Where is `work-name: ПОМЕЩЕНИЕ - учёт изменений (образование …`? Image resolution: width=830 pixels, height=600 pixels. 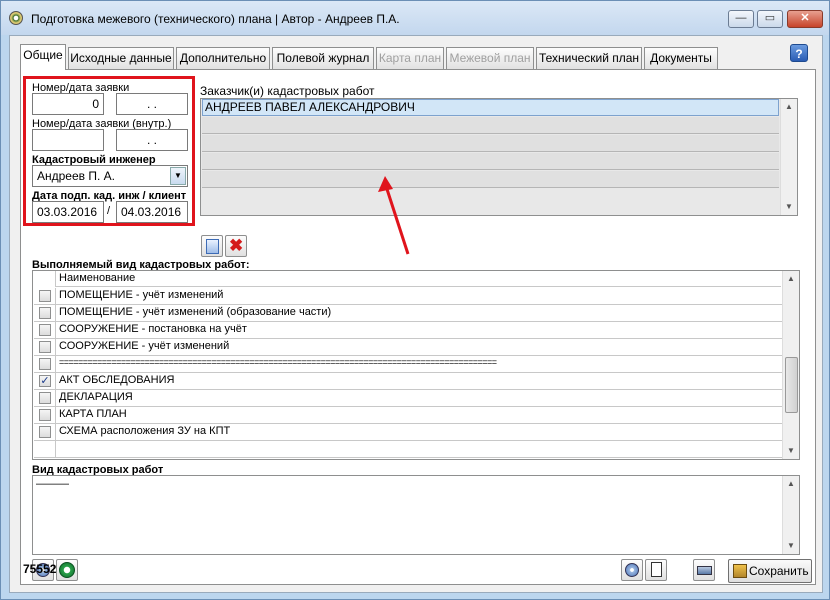
work-name: ПОМЕЩЕНИЕ - учёт изменений (образование … is located at coordinates (195, 312).